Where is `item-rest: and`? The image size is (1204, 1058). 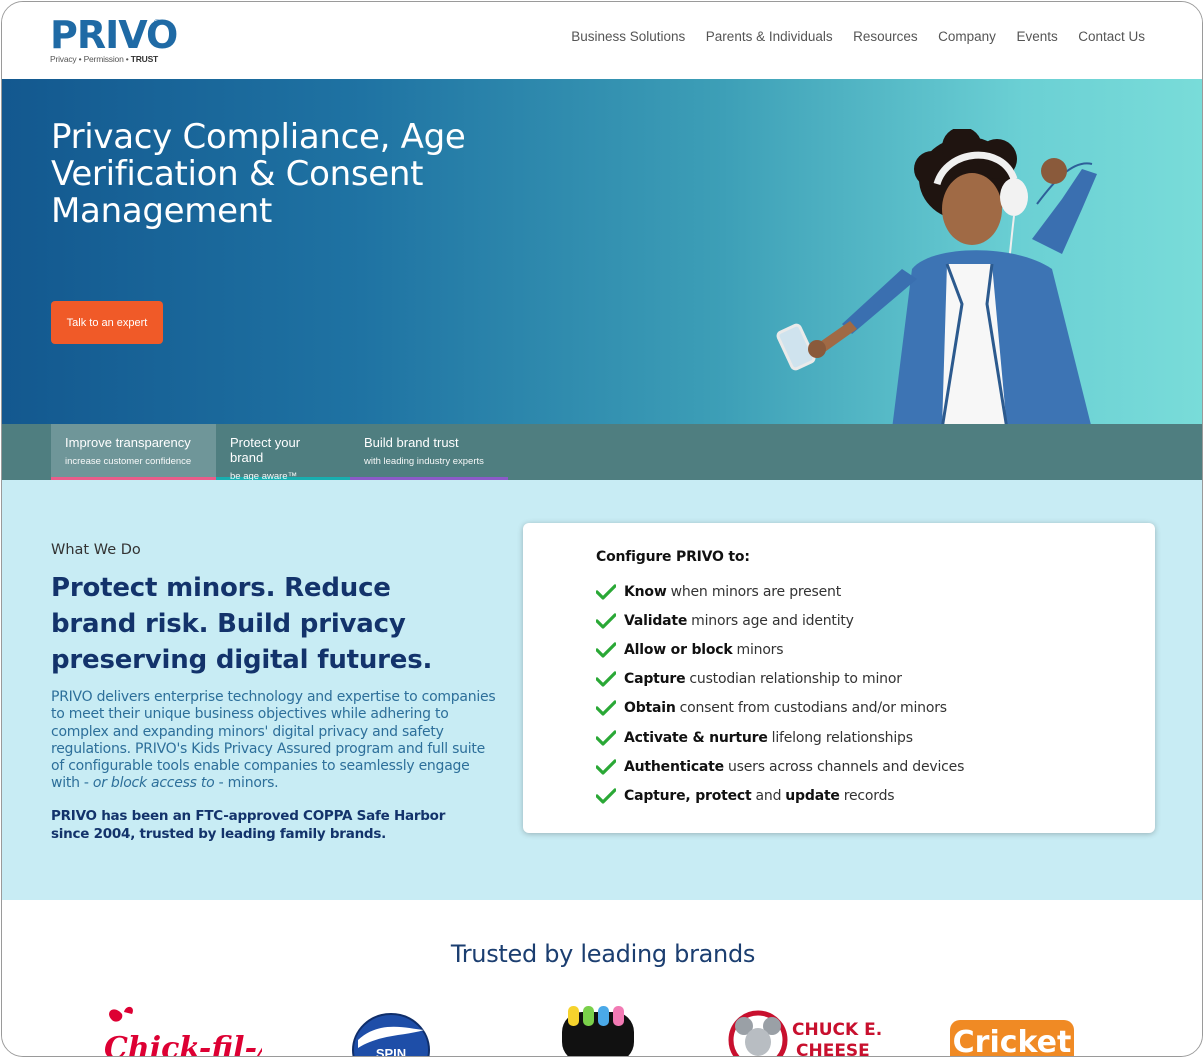 item-rest: and is located at coordinates (768, 795).